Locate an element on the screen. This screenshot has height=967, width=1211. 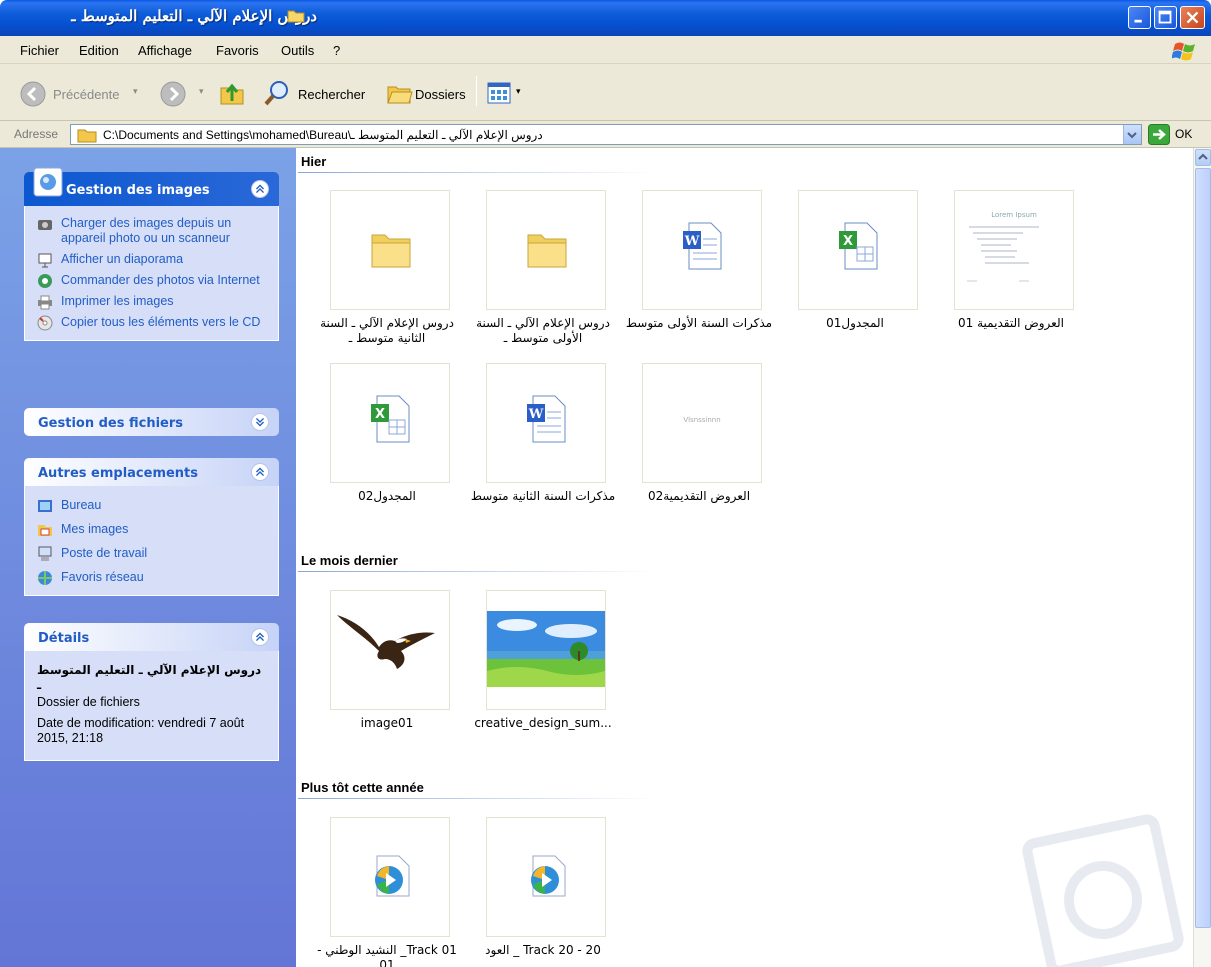
go-button: OK is located at coordinates (1183, 134).